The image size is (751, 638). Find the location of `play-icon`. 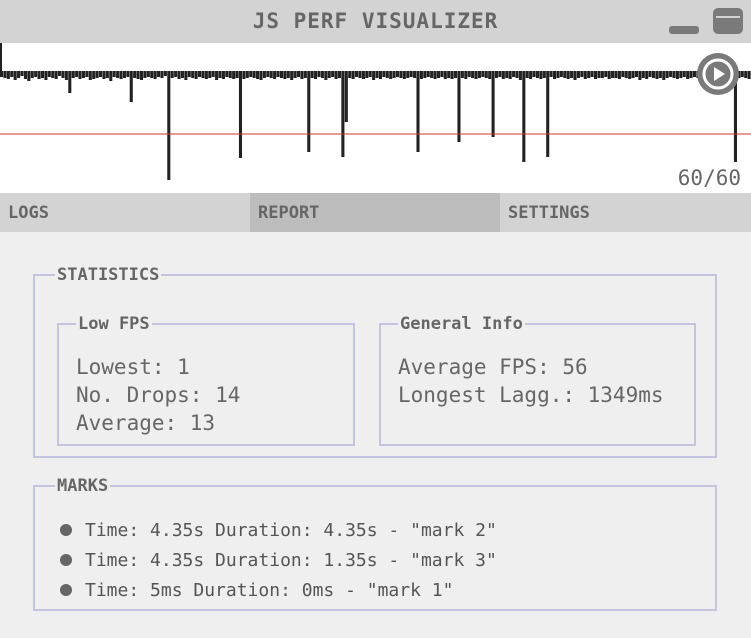

play-icon is located at coordinates (718, 74).